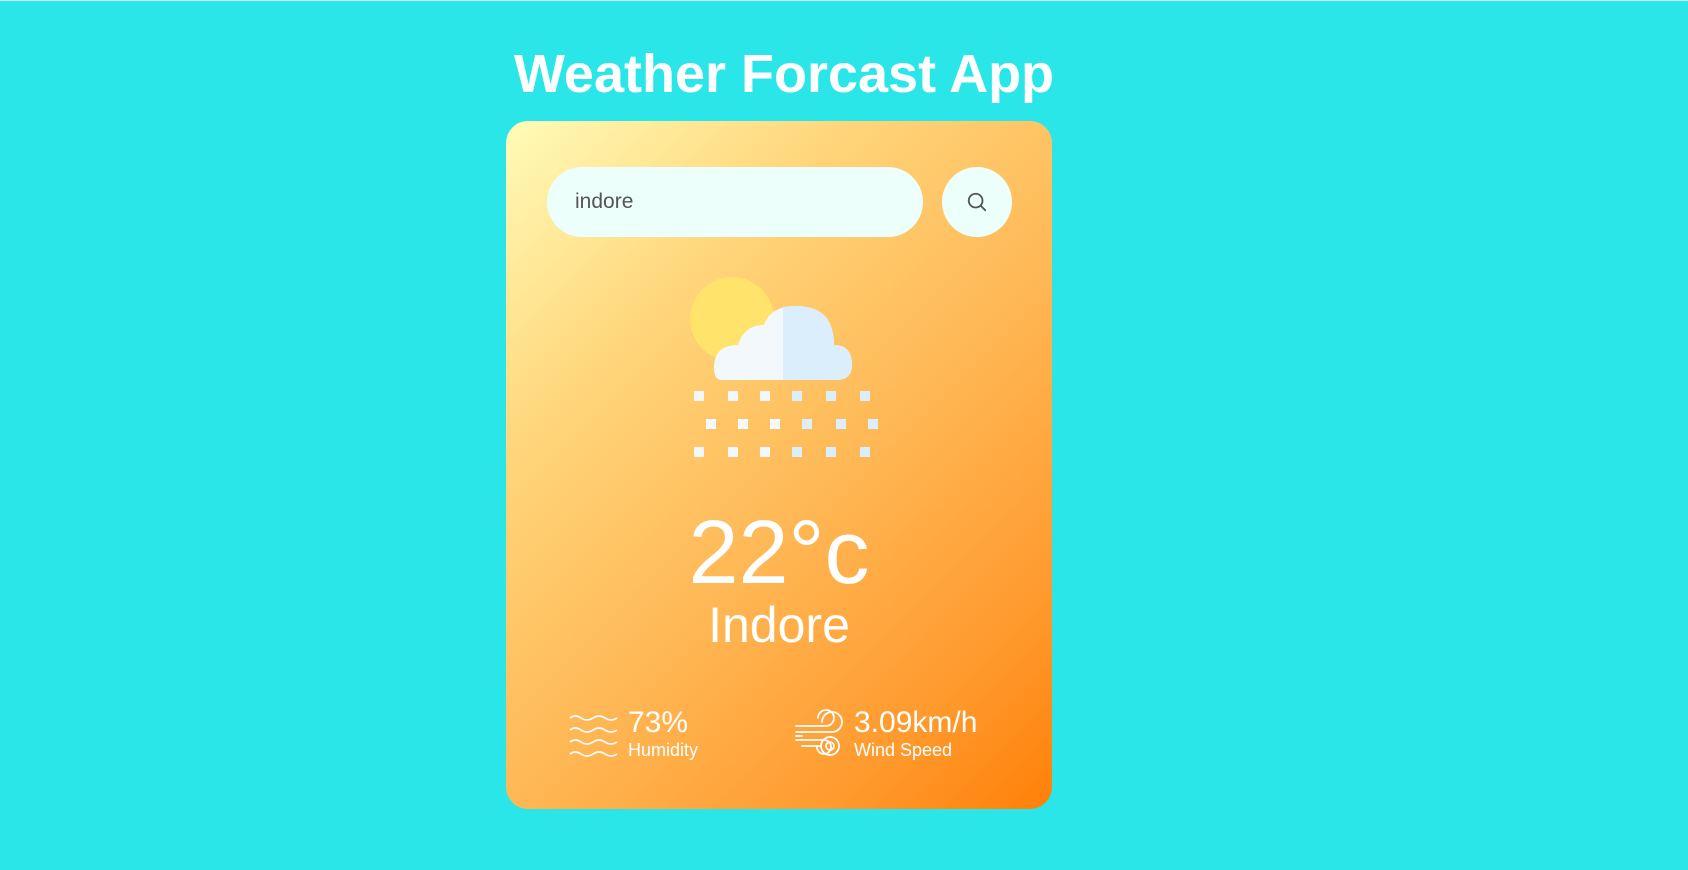 The image size is (1688, 870). I want to click on search-icon, so click(977, 202).